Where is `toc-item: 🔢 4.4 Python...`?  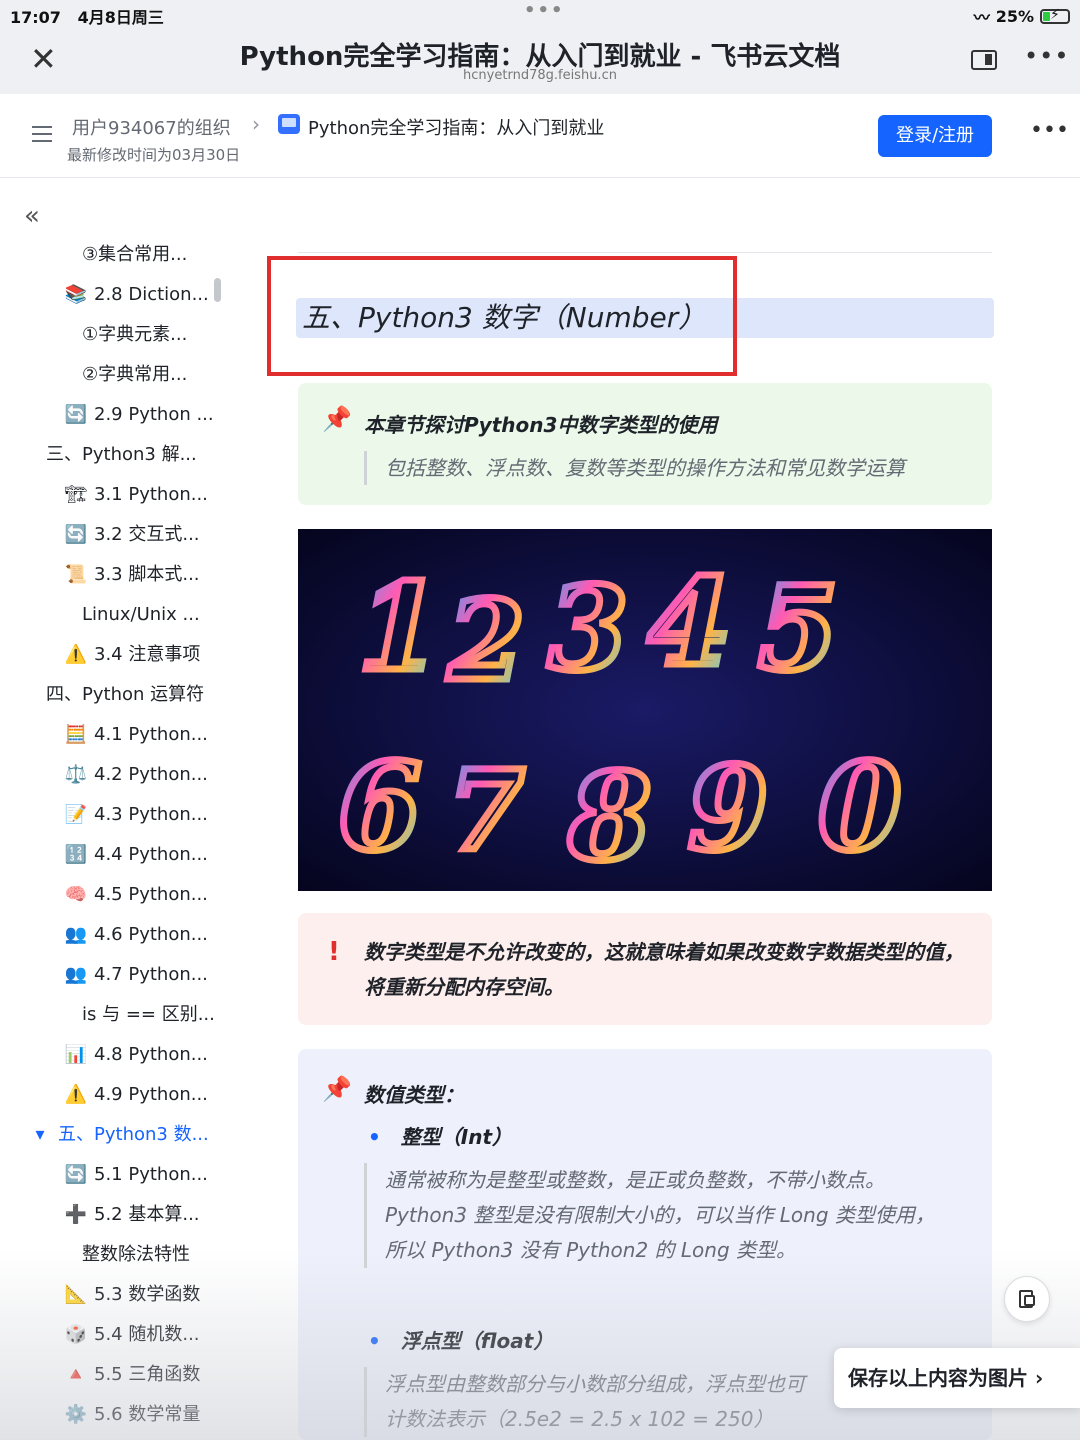 toc-item: 🔢 4.4 Python... is located at coordinates (136, 855).